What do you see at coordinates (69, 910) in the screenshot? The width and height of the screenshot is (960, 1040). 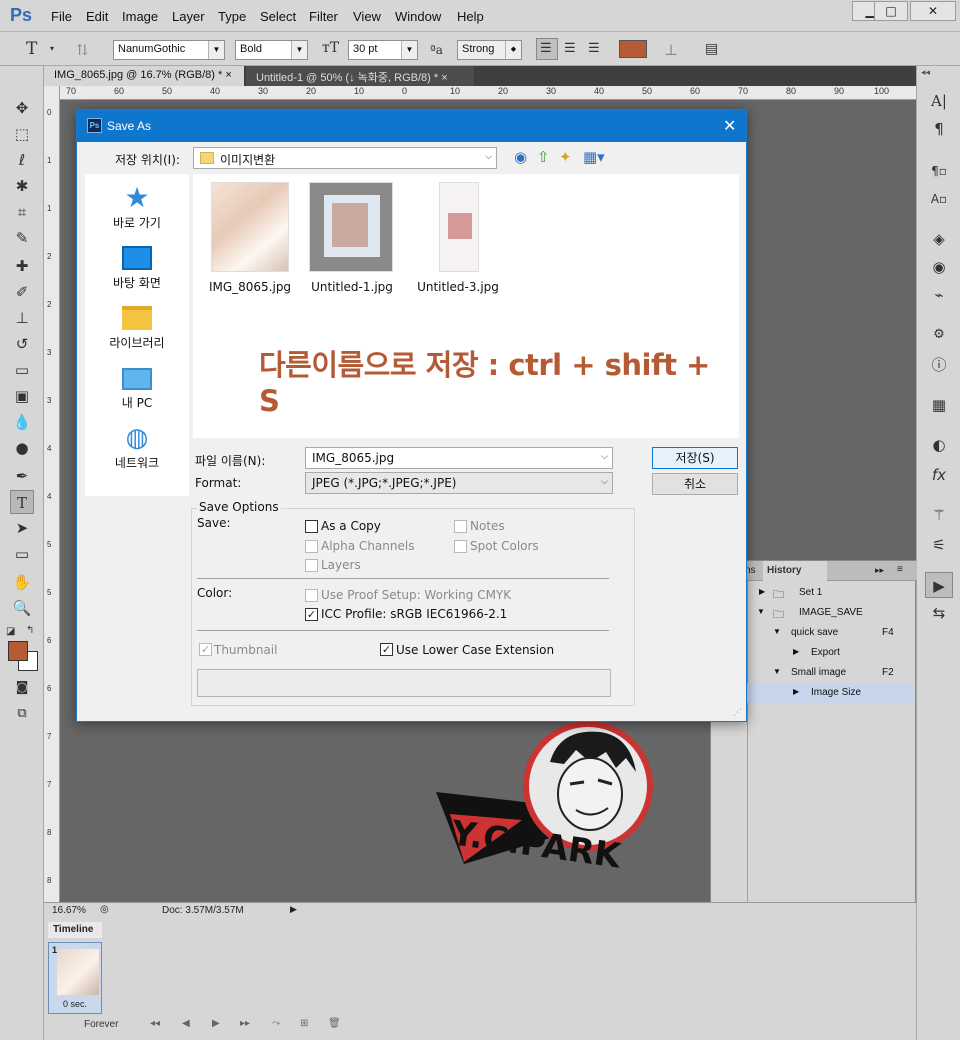 I see `zoom-level: 16.67%` at bounding box center [69, 910].